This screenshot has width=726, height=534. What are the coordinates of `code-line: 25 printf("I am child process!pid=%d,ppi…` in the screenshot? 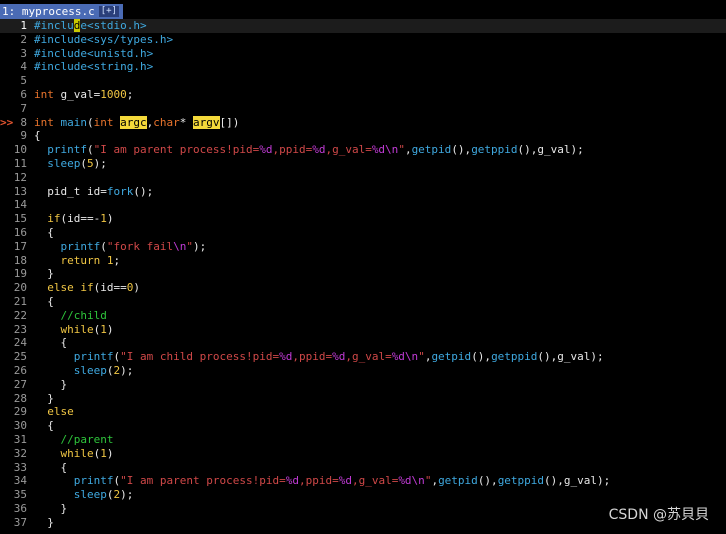 It's located at (363, 357).